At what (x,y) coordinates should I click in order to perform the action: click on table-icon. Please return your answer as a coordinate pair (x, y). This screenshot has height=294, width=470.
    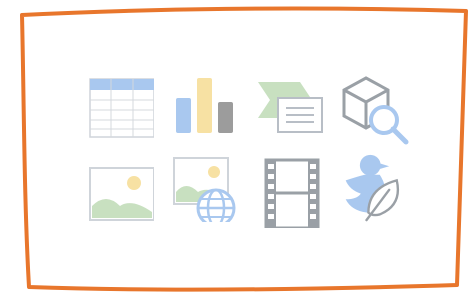
    Looking at the image, I should click on (119, 107).